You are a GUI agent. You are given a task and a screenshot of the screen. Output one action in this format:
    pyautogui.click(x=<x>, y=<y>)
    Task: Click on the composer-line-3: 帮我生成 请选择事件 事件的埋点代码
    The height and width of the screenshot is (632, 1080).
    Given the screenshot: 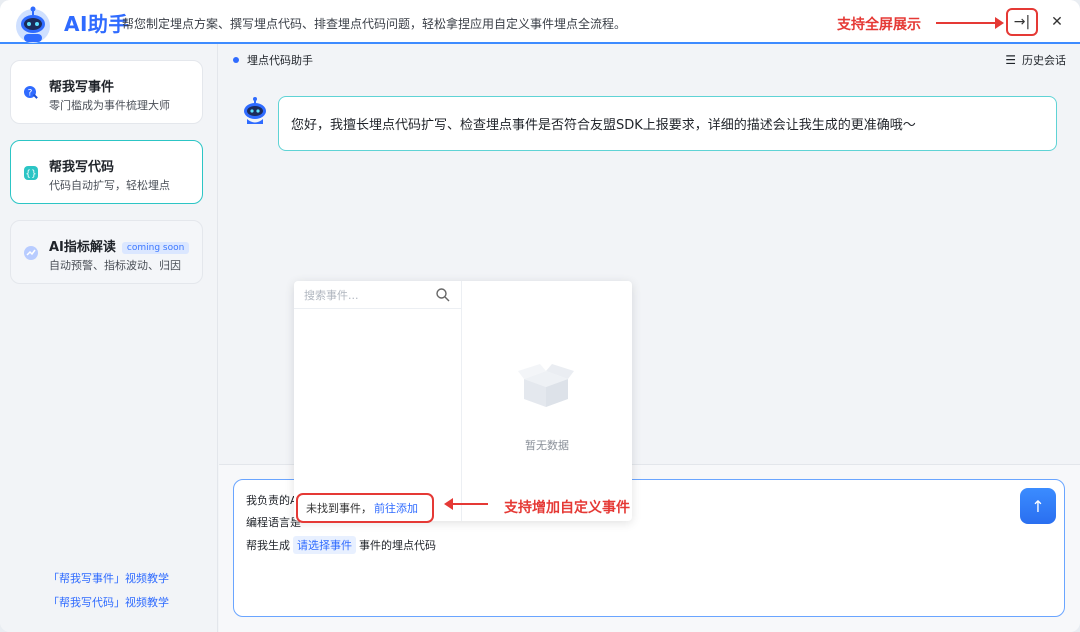 What is the action you would take?
    pyautogui.click(x=341, y=545)
    